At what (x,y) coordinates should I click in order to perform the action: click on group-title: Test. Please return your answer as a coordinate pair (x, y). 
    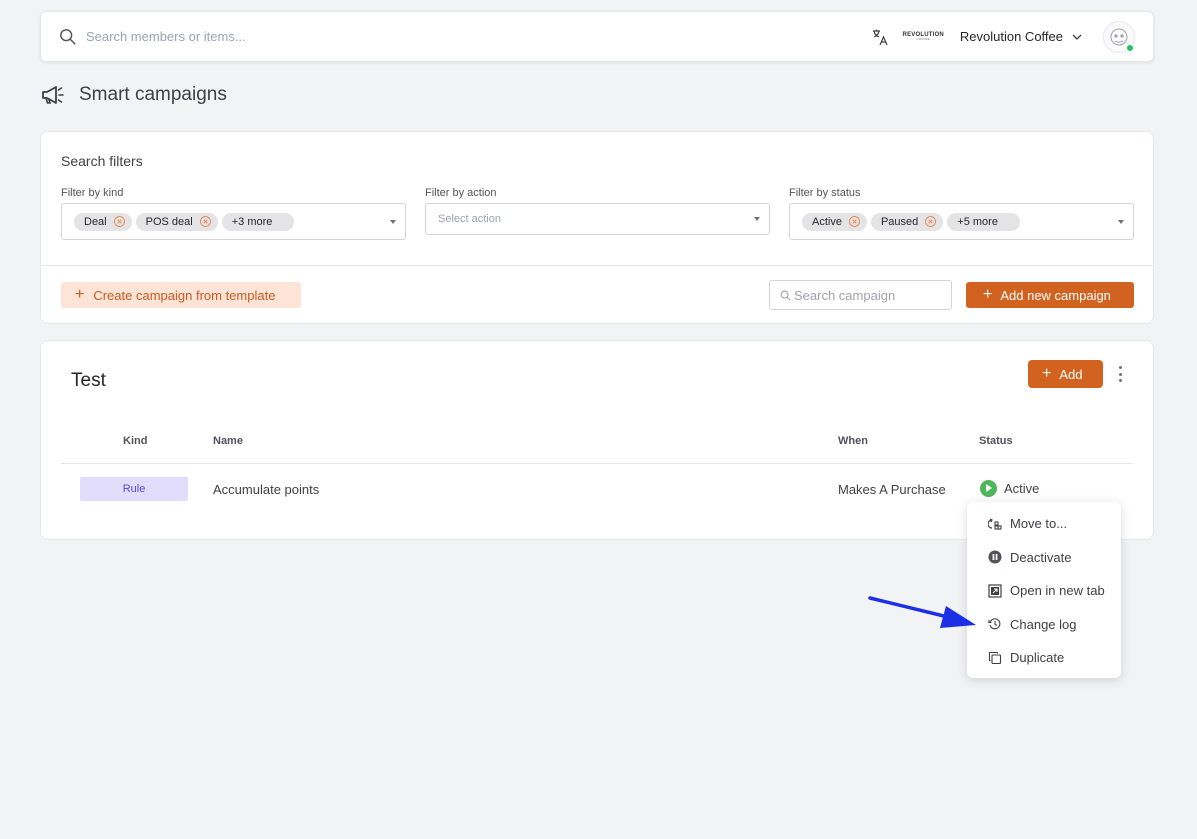
    Looking at the image, I should click on (88, 380).